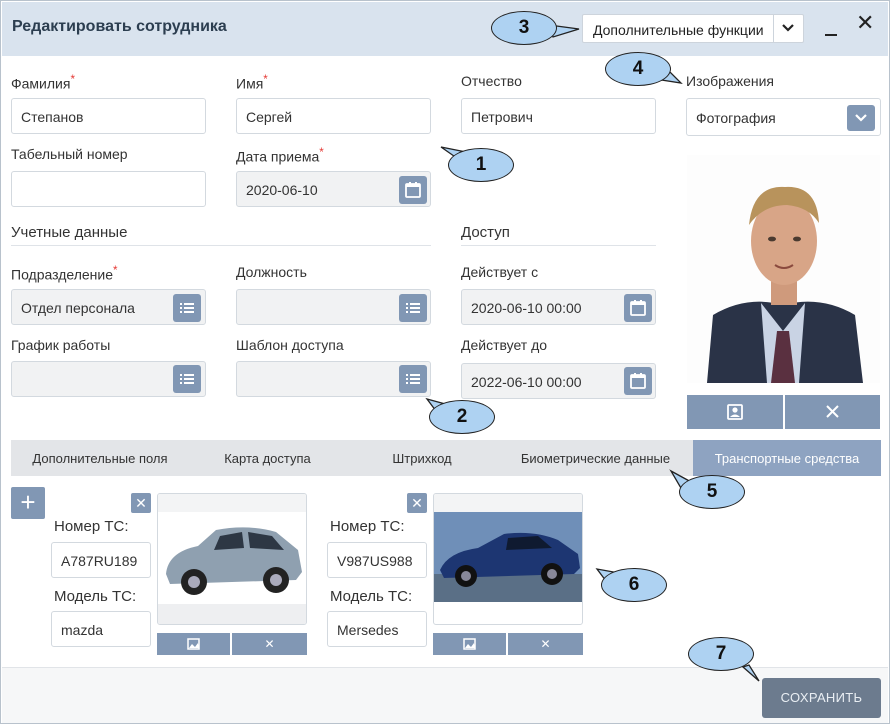 Image resolution: width=890 pixels, height=725 pixels. I want to click on callout-5: 5, so click(712, 492).